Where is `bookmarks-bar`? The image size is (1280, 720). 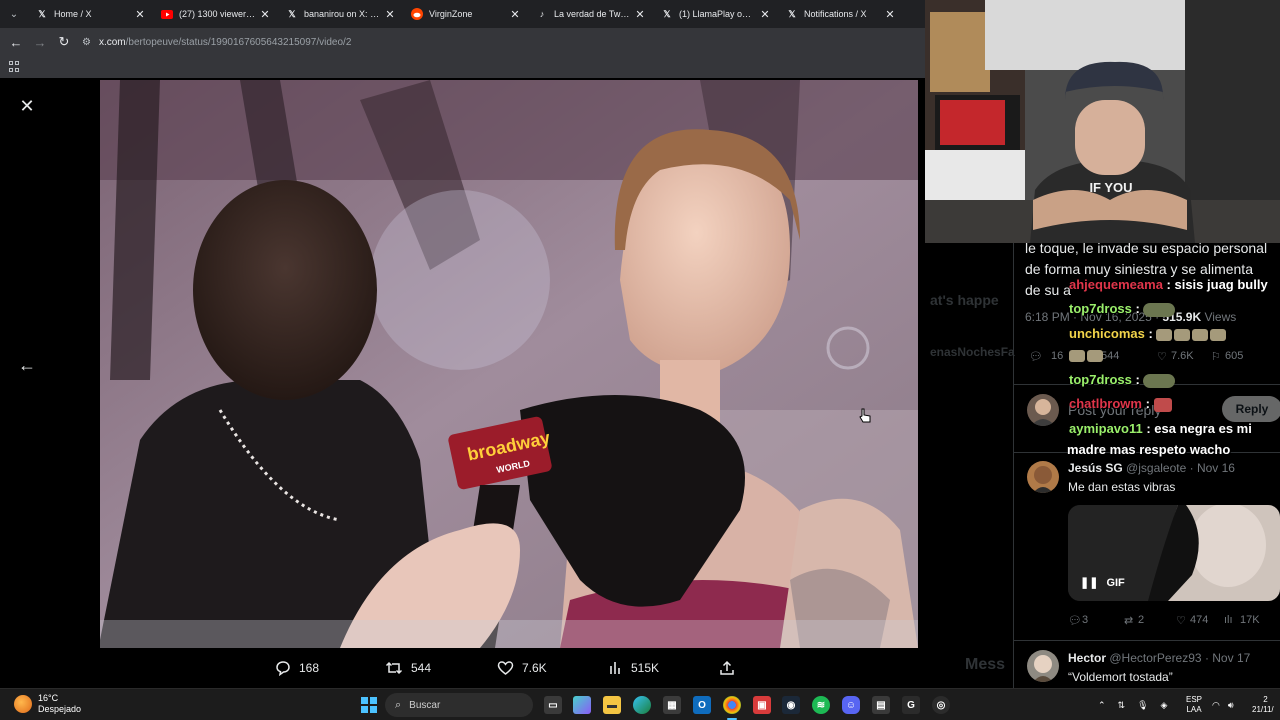 bookmarks-bar is located at coordinates (464, 67).